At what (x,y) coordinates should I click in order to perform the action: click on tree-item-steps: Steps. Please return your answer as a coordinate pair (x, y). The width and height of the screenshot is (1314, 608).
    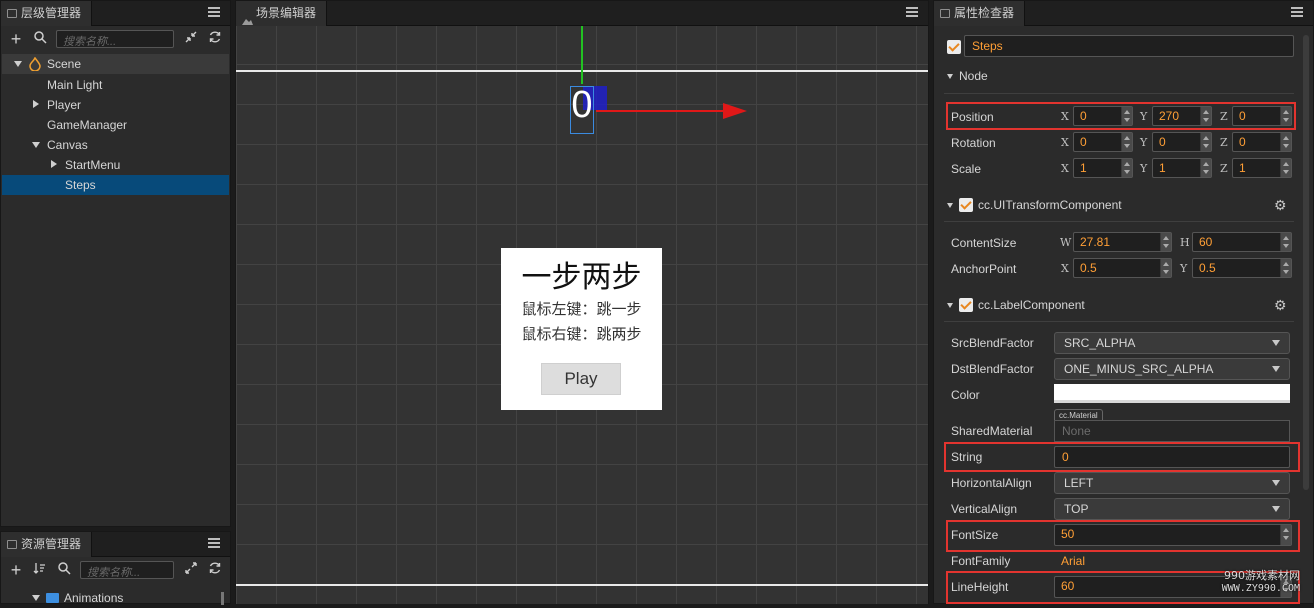
    Looking at the image, I should click on (115, 185).